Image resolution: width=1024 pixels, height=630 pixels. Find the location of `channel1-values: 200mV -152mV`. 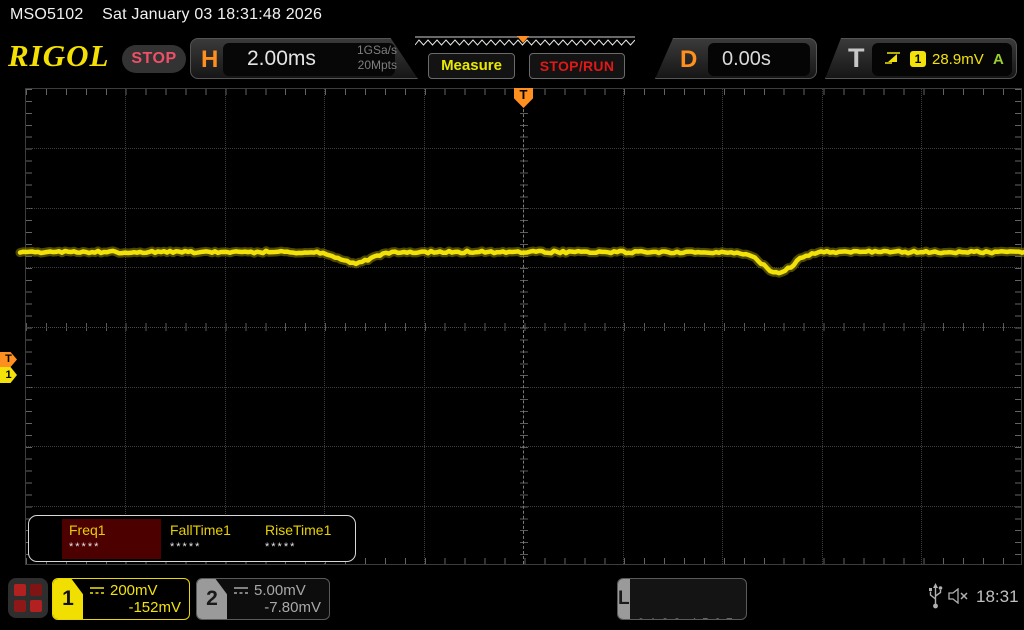

channel1-values: 200mV -152mV is located at coordinates (136, 599).